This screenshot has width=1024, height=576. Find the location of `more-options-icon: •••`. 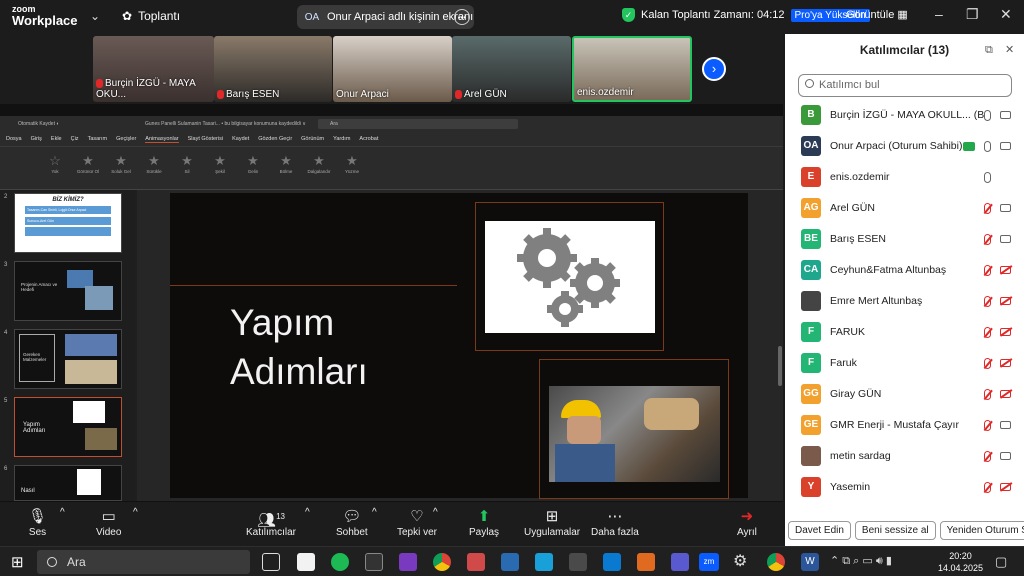

more-options-icon: ••• is located at coordinates (462, 17).